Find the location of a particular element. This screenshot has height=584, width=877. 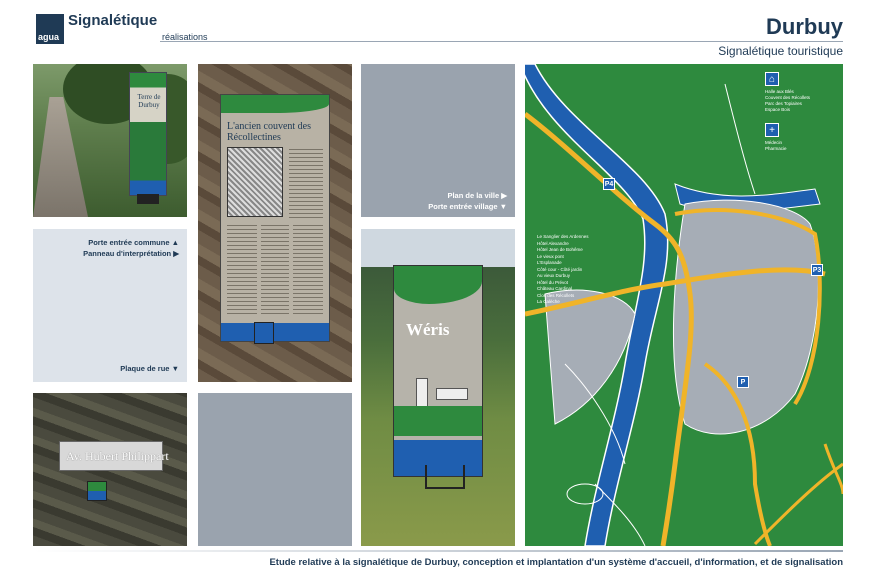

page-subtitle: Signalétique touristique is located at coordinates (780, 51).